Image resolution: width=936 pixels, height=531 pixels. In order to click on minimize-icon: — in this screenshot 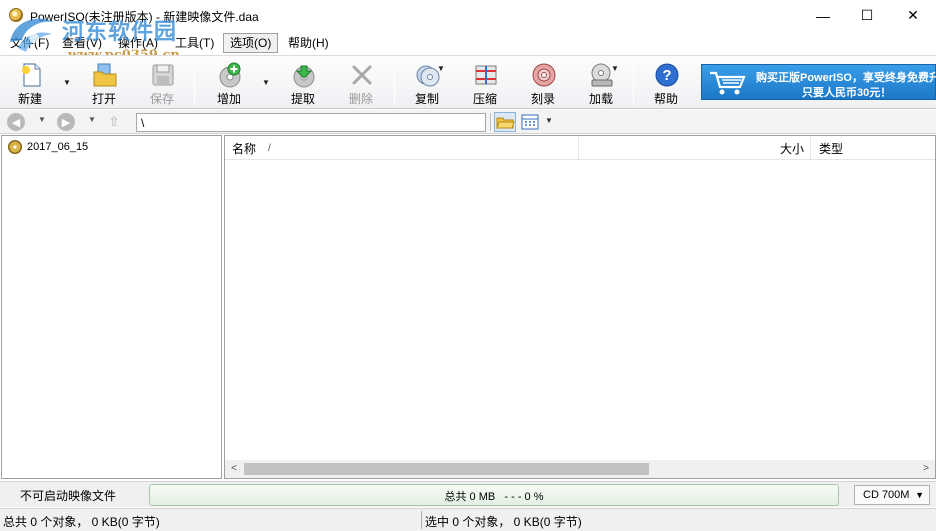, I will do `click(823, 15)`.